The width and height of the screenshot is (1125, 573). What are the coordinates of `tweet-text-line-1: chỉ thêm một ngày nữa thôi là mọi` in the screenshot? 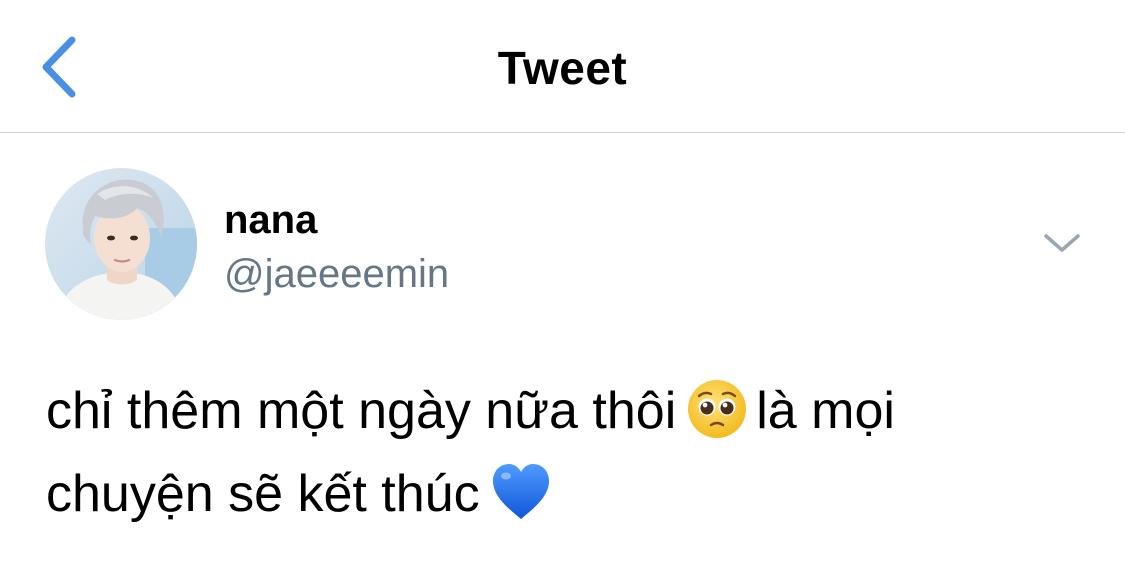 It's located at (566, 411).